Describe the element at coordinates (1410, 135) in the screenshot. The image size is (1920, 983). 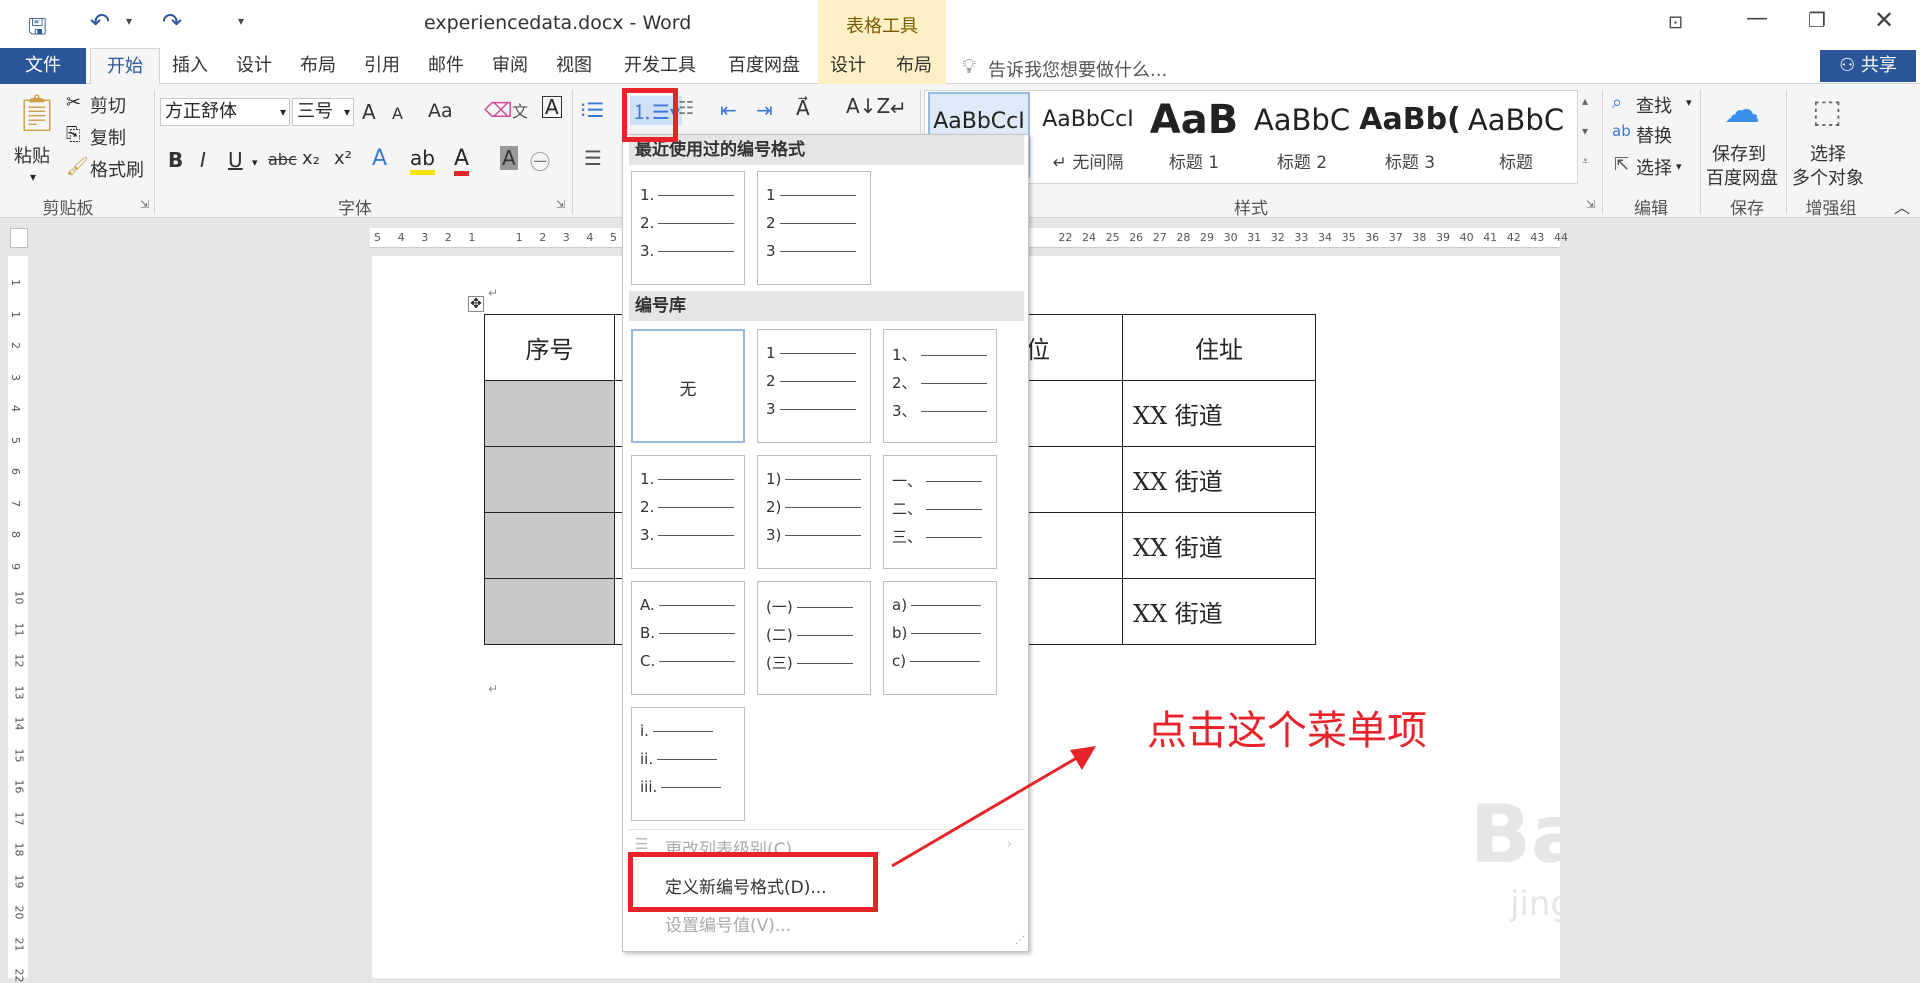
I see `style-heading-3: AaBb( 标题 3` at that location.